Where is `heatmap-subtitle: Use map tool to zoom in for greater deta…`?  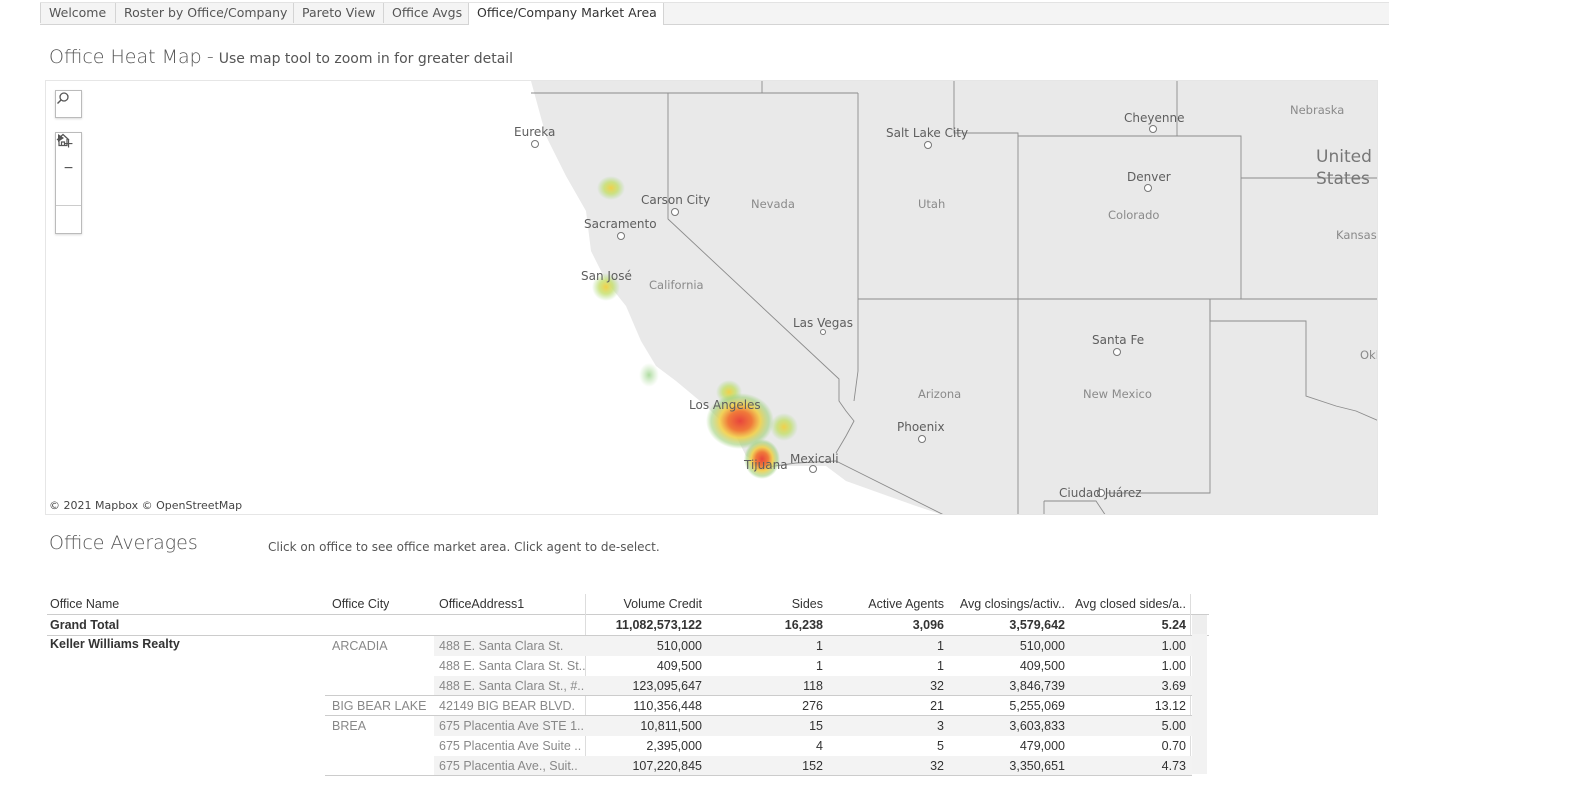
heatmap-subtitle: Use map tool to zoom in for greater deta… is located at coordinates (366, 59).